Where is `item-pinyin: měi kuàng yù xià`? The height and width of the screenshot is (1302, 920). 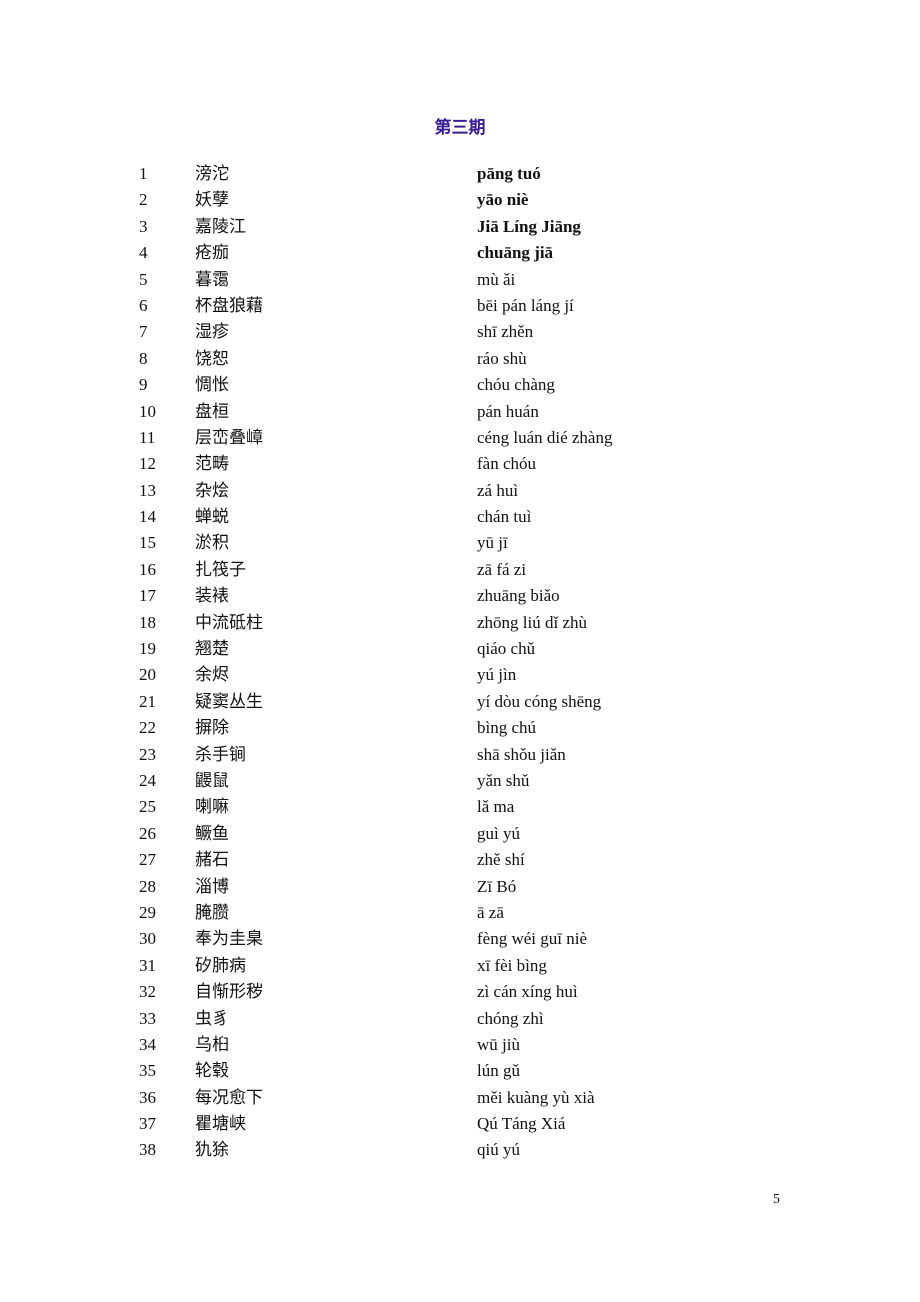
item-pinyin: měi kuàng yù xià is located at coordinates (536, 1097).